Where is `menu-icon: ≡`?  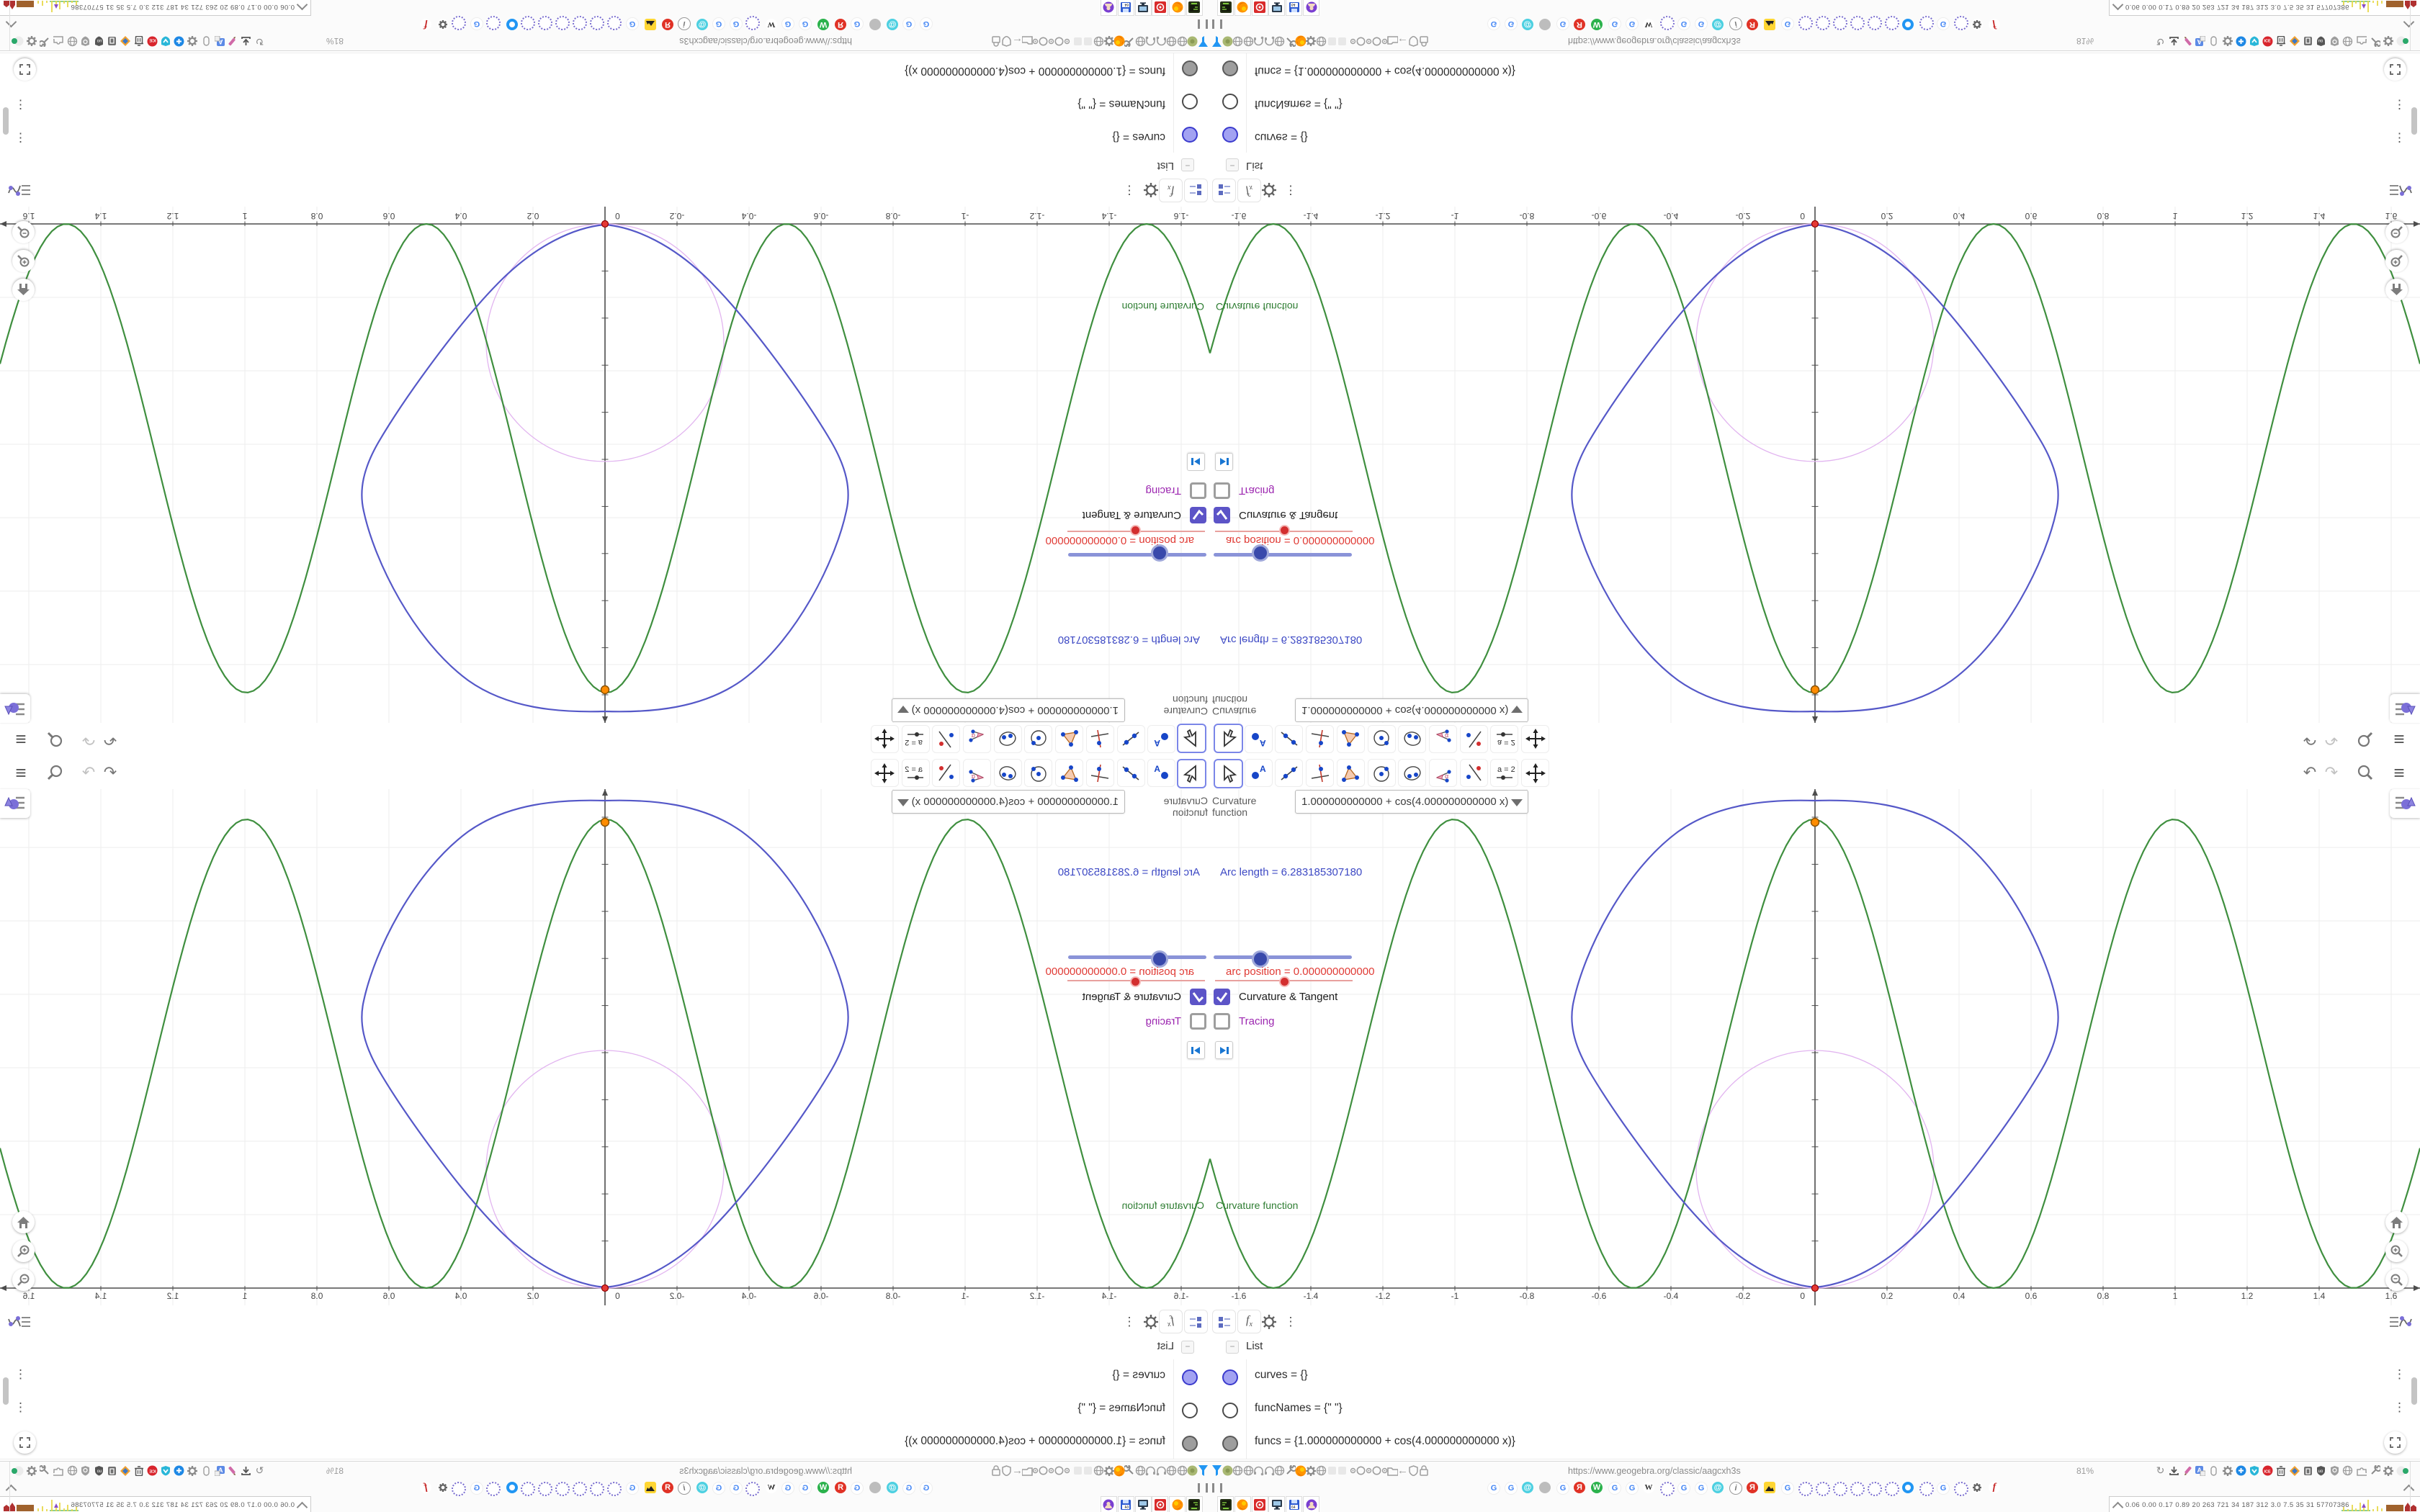
menu-icon: ≡ is located at coordinates (2399, 772).